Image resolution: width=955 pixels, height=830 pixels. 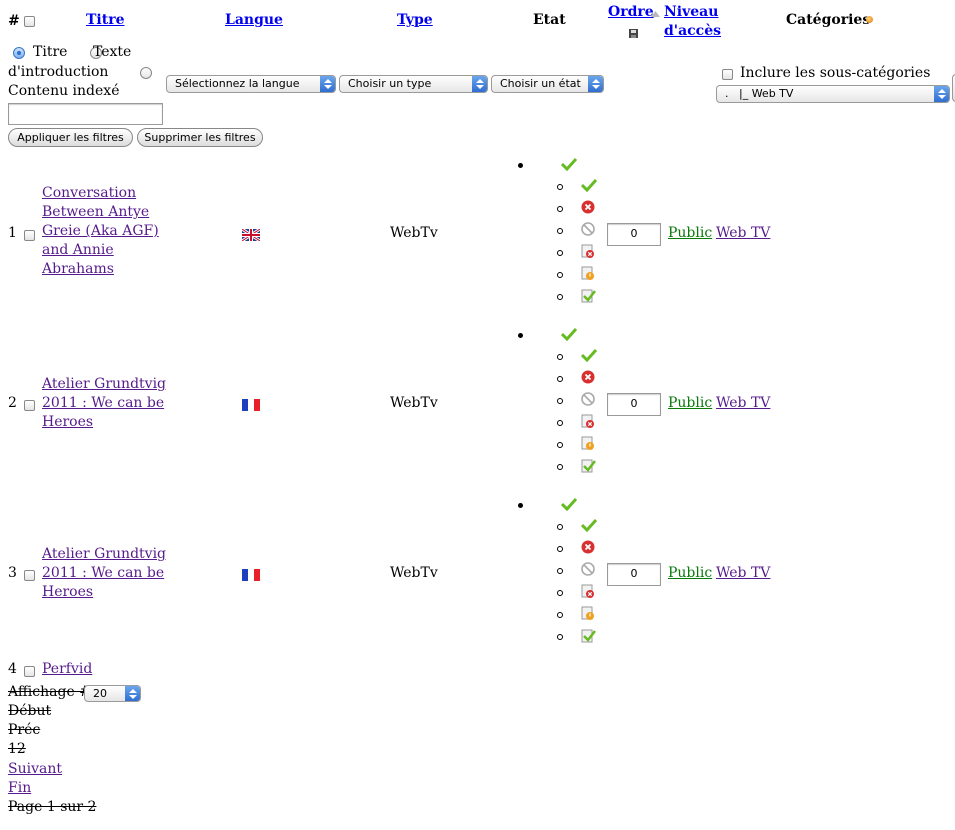 What do you see at coordinates (251, 235) in the screenshot?
I see `flag-uk-icon` at bounding box center [251, 235].